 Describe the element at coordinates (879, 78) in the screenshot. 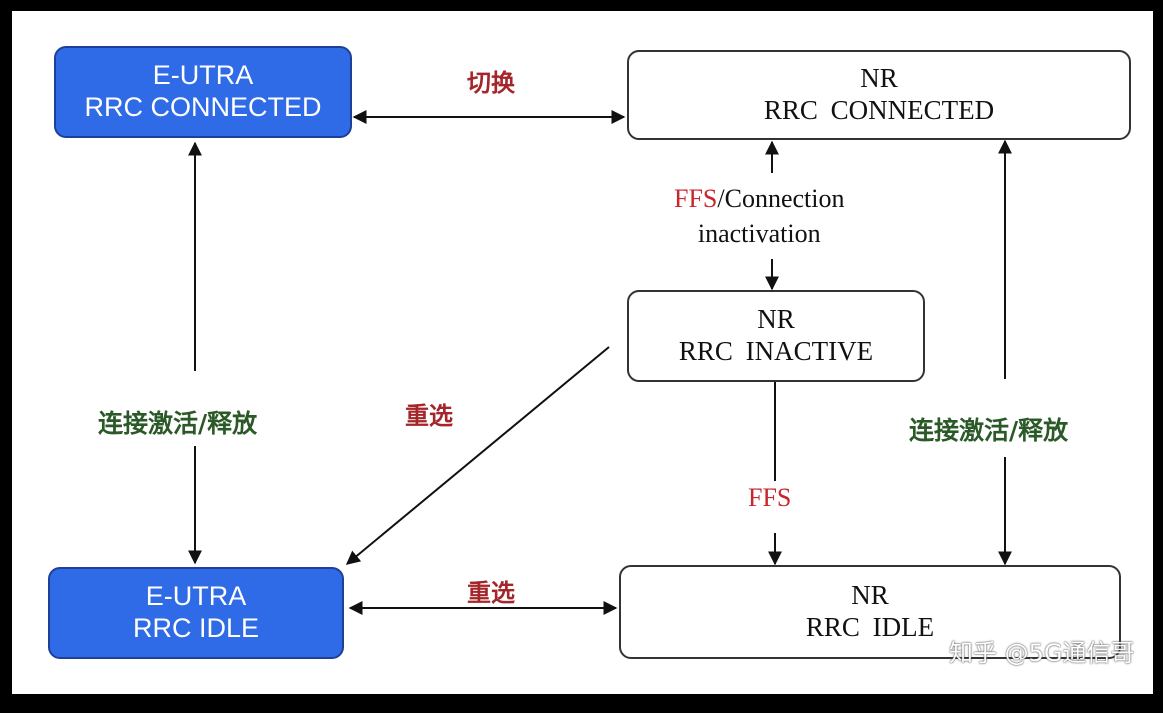

I see `node-nr-rrc-connected-line1: NR` at that location.